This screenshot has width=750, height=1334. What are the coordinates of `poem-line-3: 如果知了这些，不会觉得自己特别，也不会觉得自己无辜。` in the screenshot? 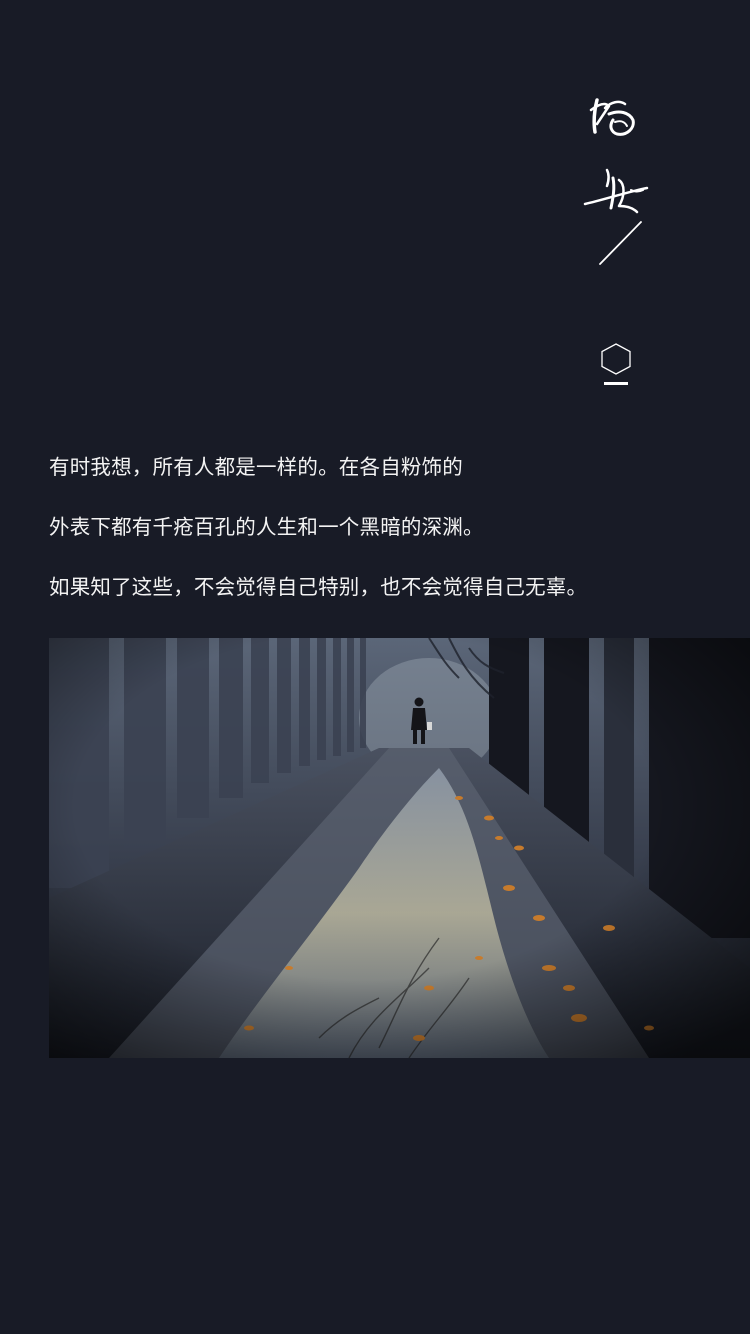 It's located at (318, 587).